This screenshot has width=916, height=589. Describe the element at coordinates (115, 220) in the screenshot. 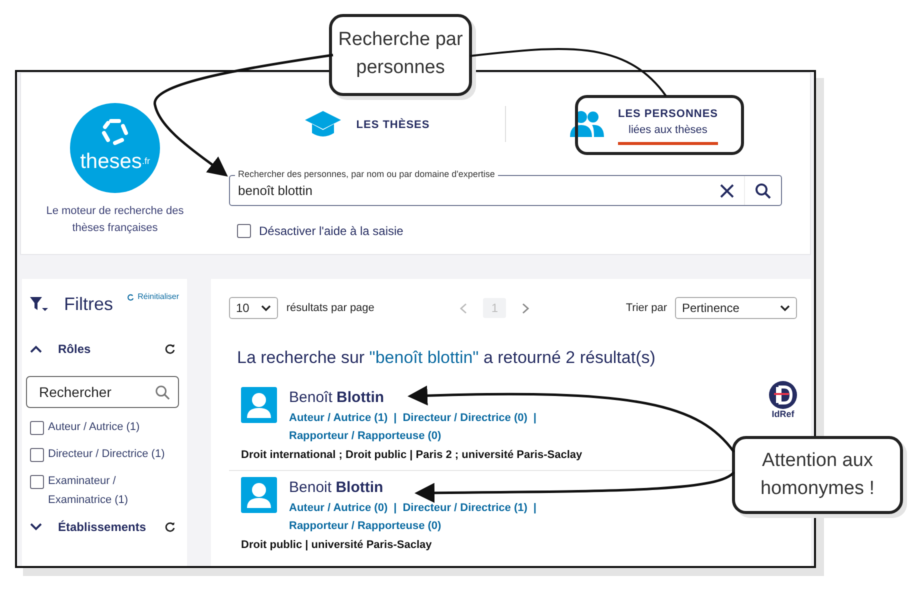

I see `tagline: Le moteur de recherche des thèses françaises` at that location.